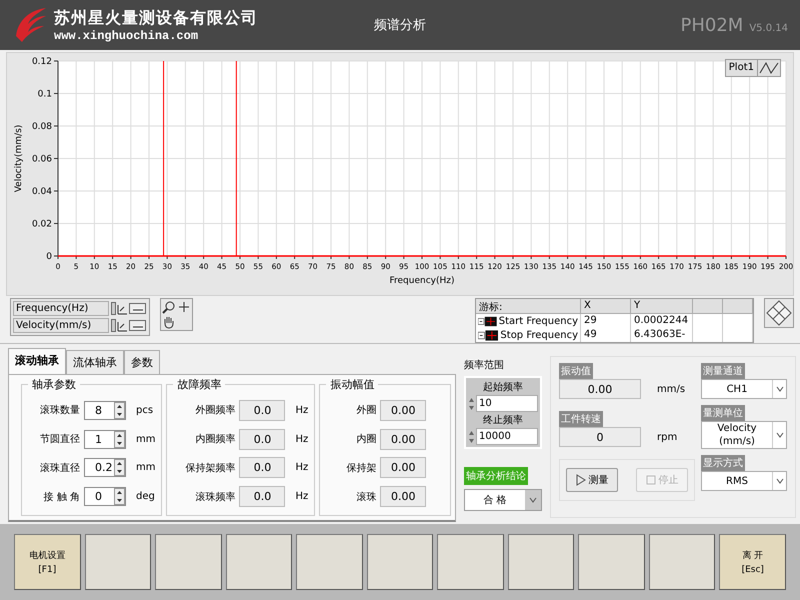 This screenshot has height=600, width=800. Describe the element at coordinates (210, 468) in the screenshot. I see `field-label: 保持架频率` at that location.